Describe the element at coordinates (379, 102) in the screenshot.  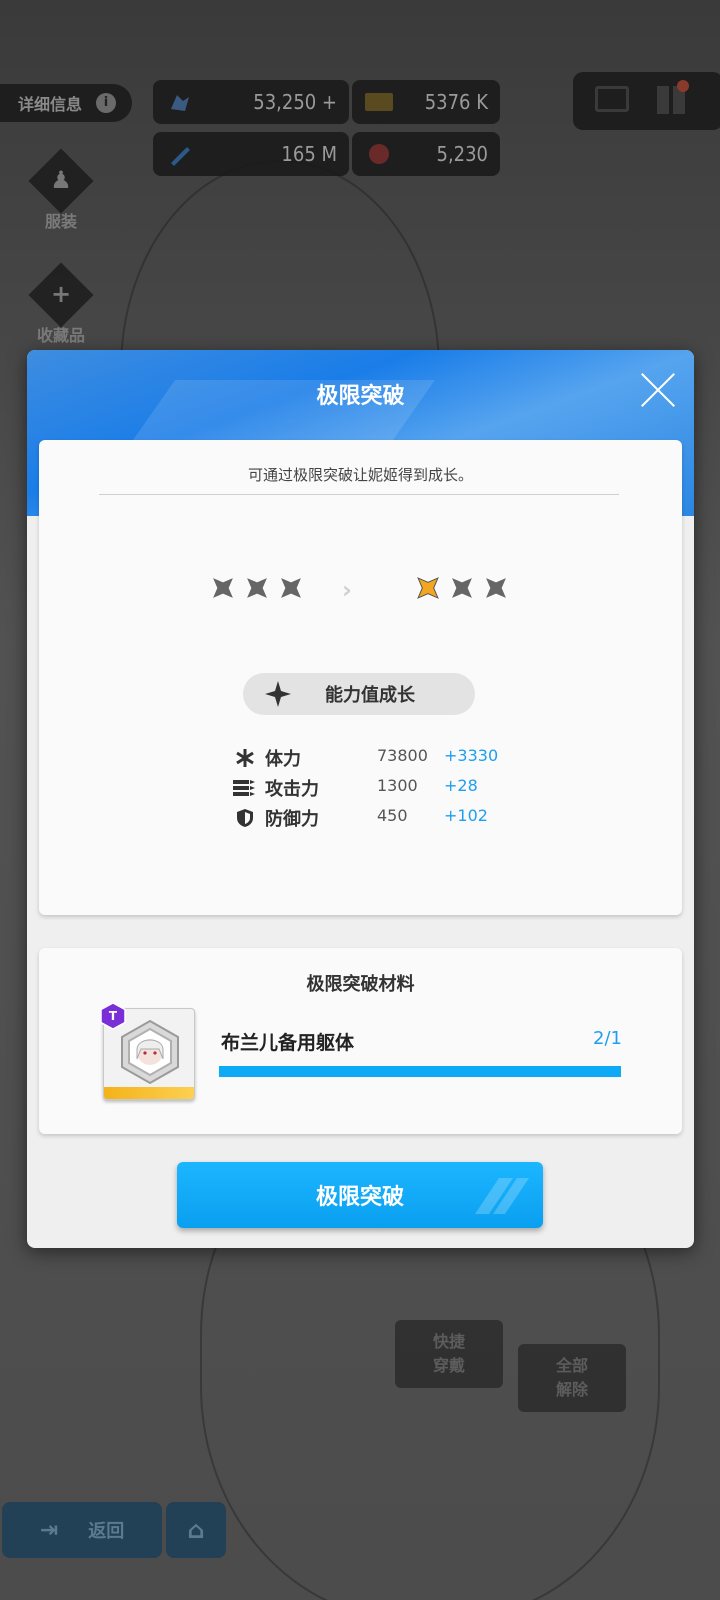
I see `credit-card-icon` at that location.